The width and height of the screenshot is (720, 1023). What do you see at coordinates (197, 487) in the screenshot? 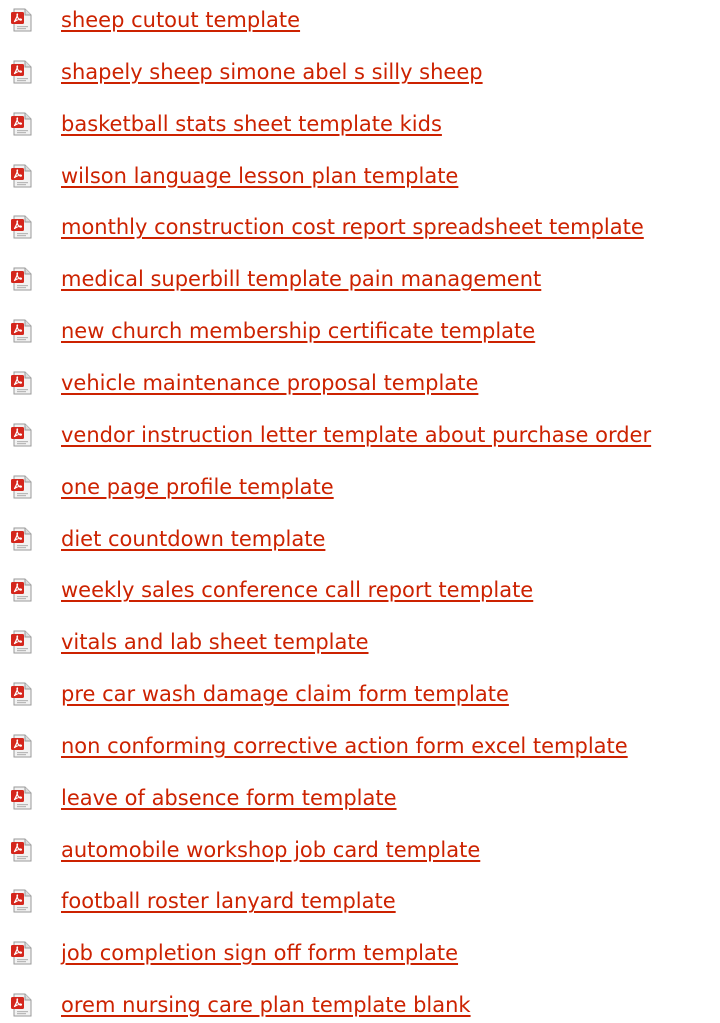
I see `document-link: one page profile template` at bounding box center [197, 487].